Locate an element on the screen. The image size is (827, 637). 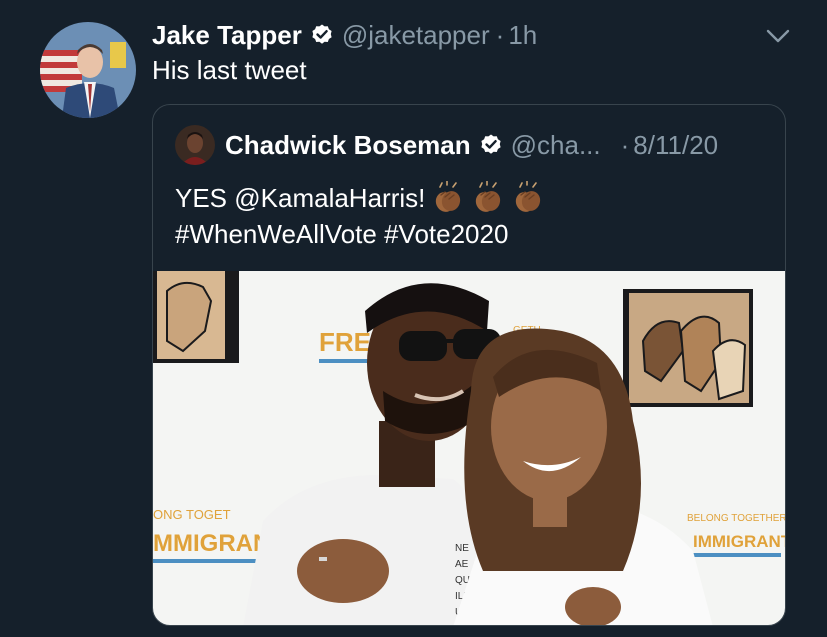
chevron-down-icon is located at coordinates (778, 36).